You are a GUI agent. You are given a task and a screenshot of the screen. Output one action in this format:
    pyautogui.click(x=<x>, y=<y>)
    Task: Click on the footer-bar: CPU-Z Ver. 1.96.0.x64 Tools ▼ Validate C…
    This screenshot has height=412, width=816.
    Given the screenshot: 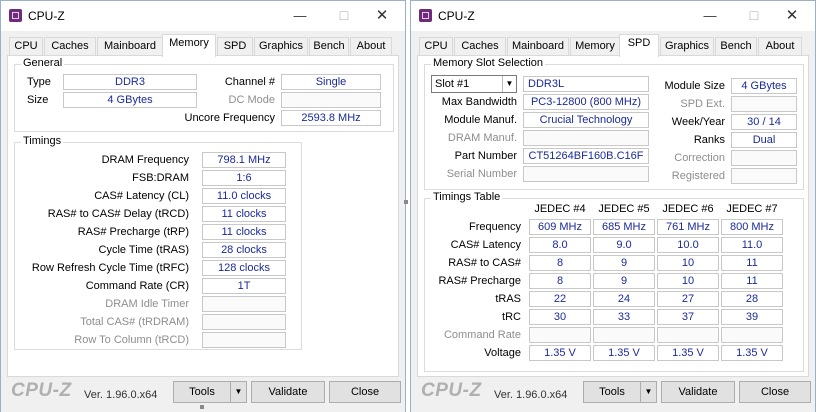 What is the action you would take?
    pyautogui.click(x=613, y=394)
    